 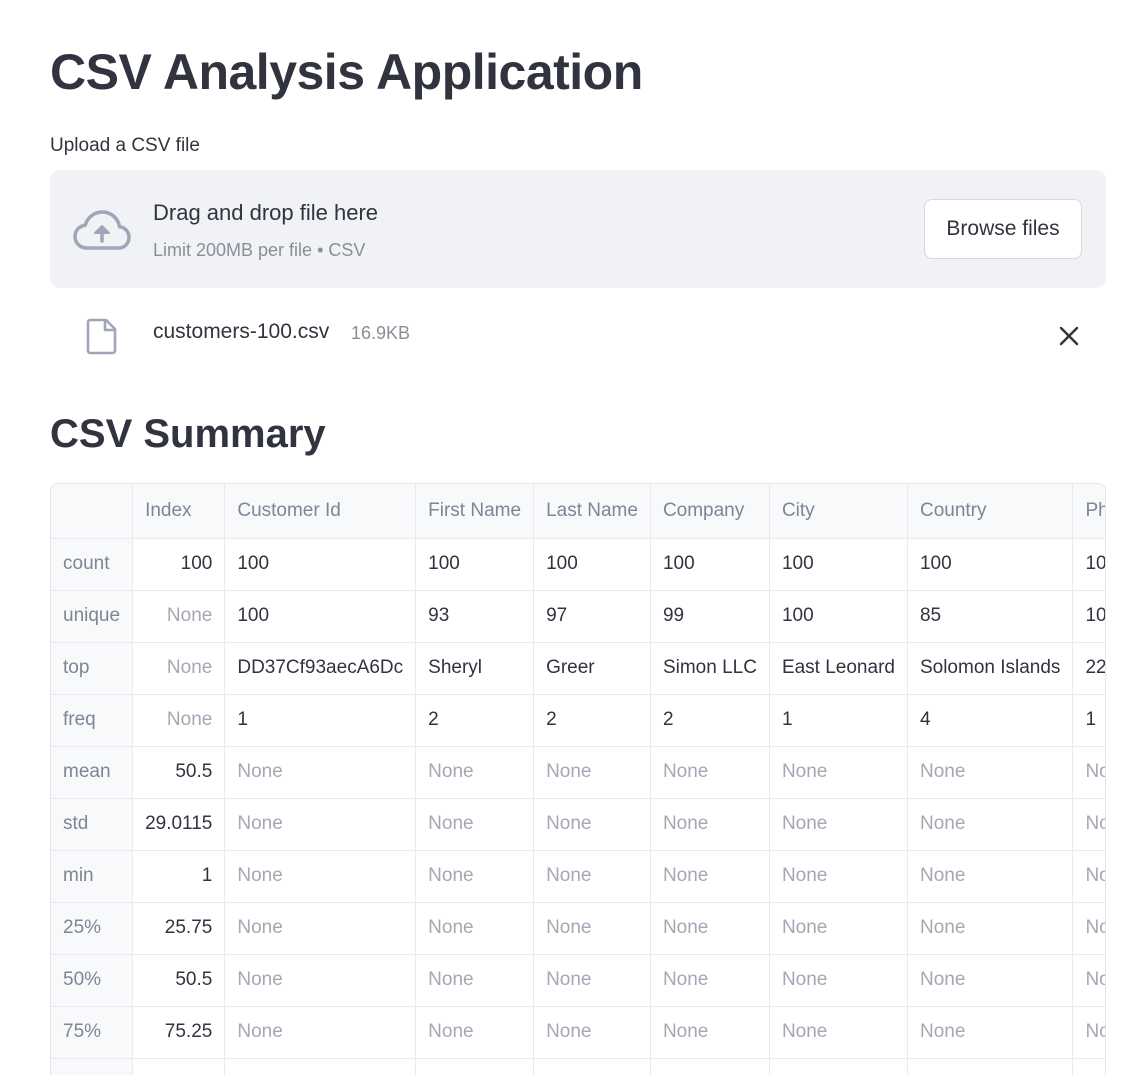 What do you see at coordinates (592, 511) in the screenshot?
I see `column-header: Last Name` at bounding box center [592, 511].